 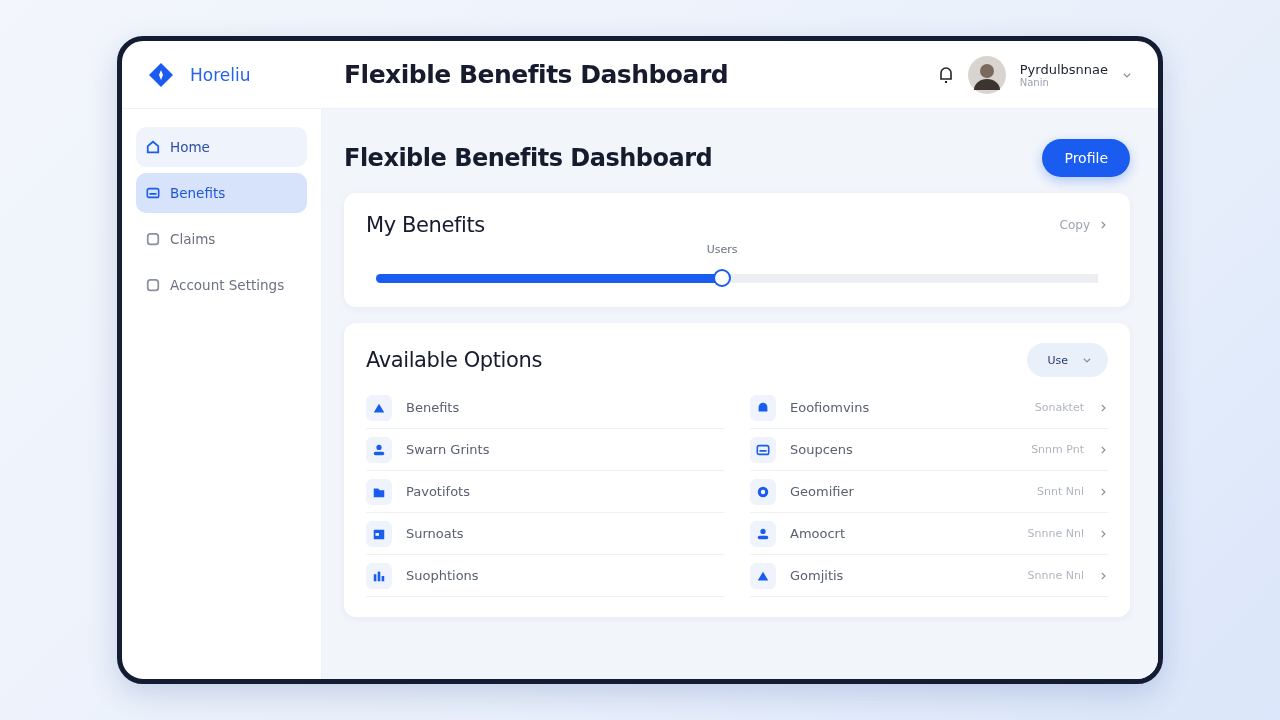 I want to click on sidebar-item: Home, so click(x=221, y=147).